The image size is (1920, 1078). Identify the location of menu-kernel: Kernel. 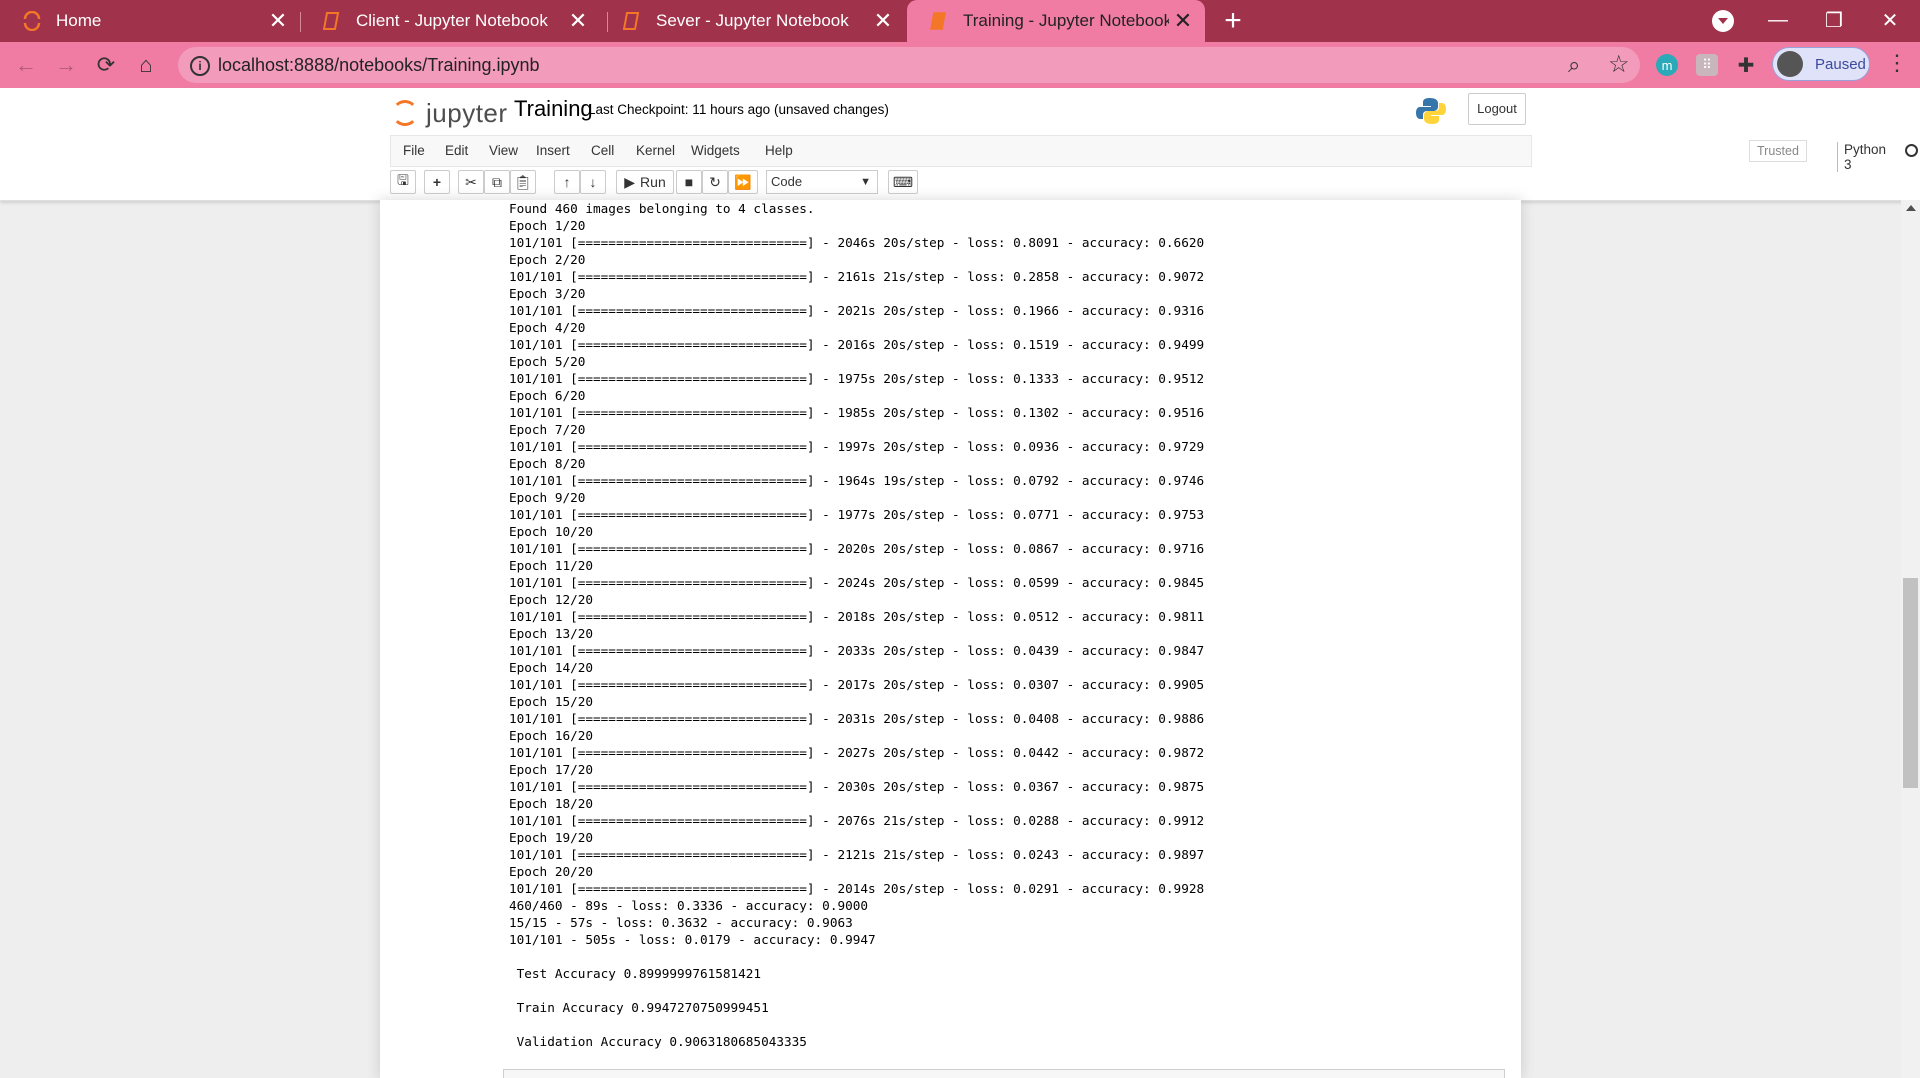
(655, 150).